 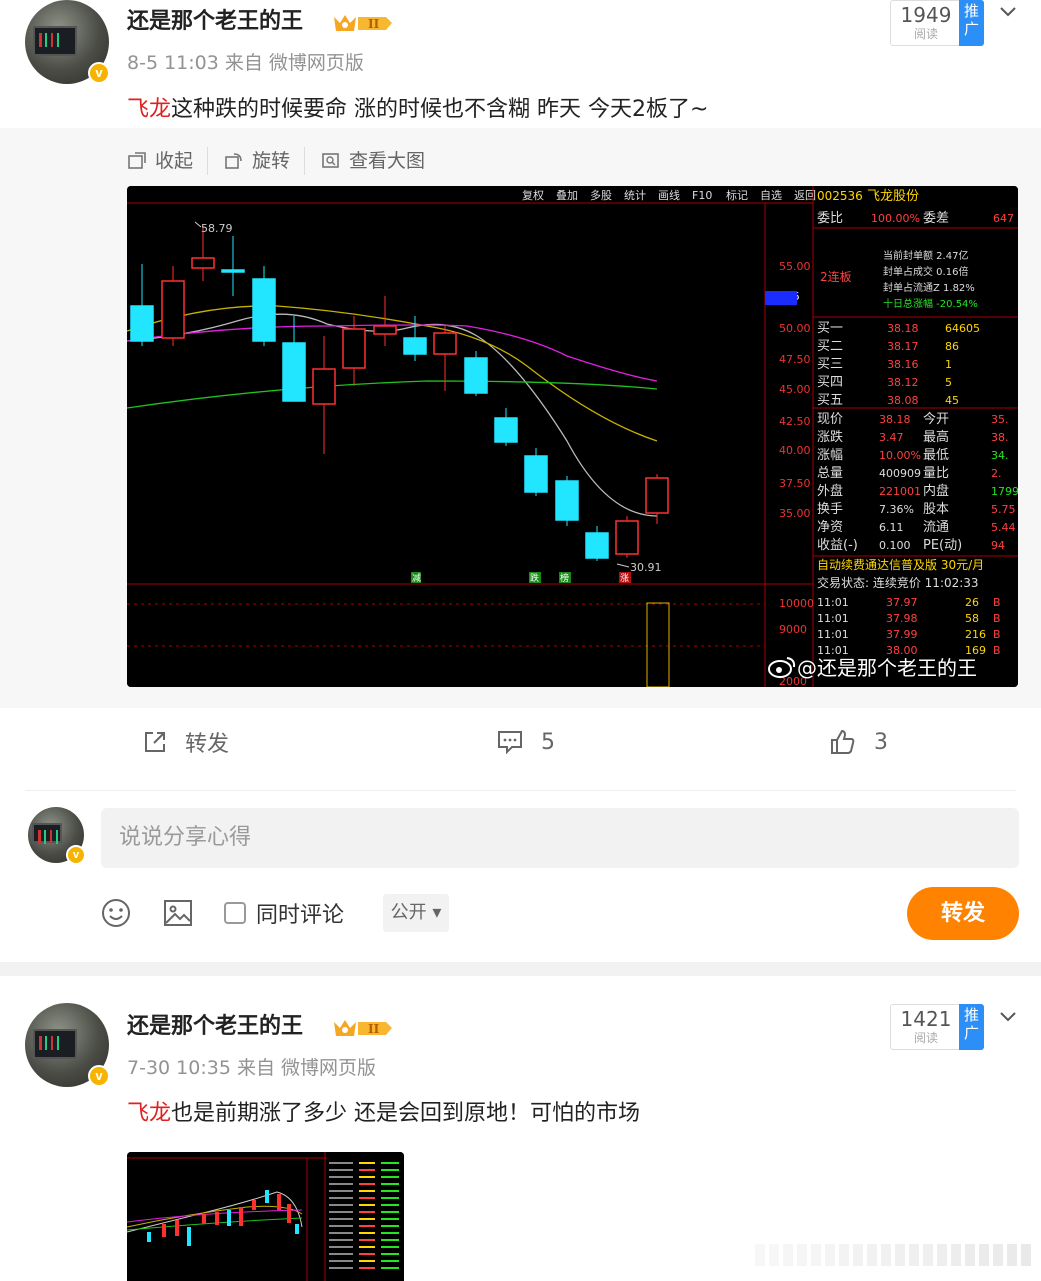 What do you see at coordinates (178, 913) in the screenshot?
I see `image-icon` at bounding box center [178, 913].